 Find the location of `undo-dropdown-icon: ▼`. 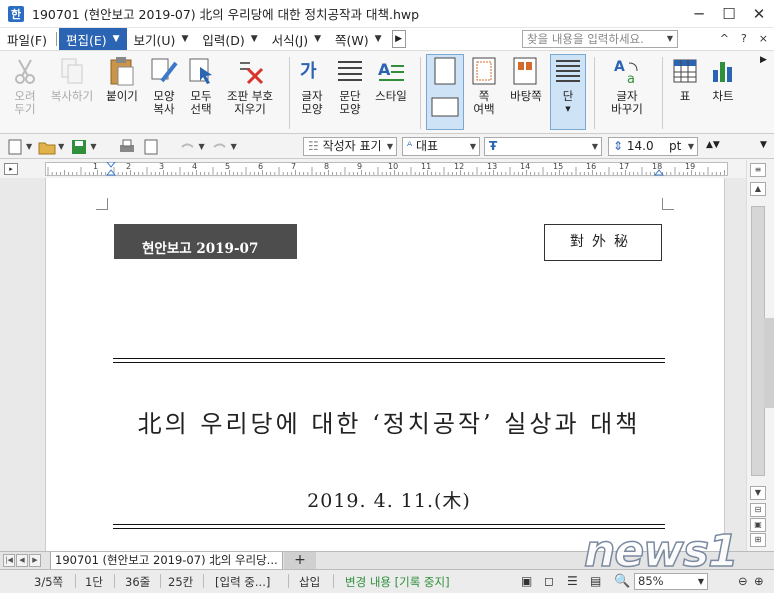

undo-dropdown-icon: ▼ is located at coordinates (201, 146).